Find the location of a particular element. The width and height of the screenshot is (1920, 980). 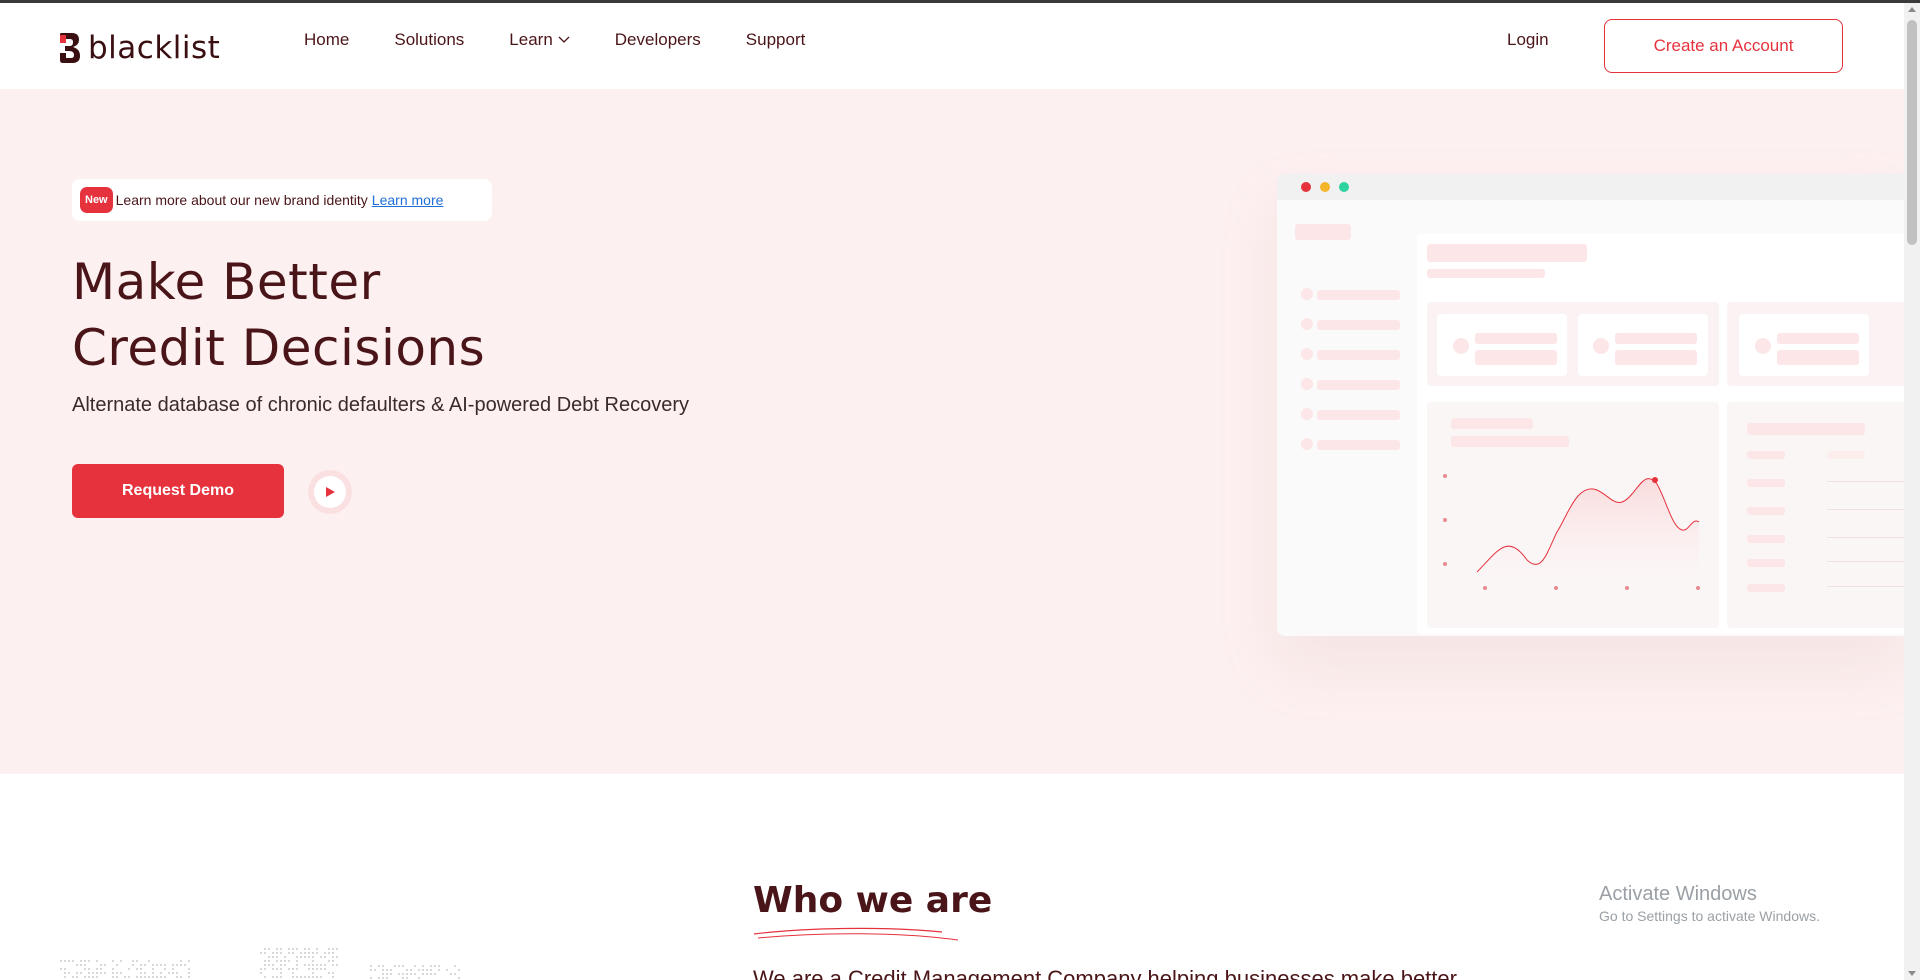

title-underline-scribble is located at coordinates (857, 934).